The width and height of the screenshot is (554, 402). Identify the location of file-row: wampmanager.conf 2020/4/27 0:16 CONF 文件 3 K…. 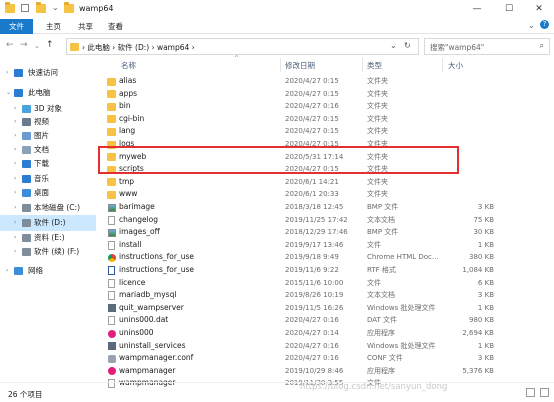
(304, 358).